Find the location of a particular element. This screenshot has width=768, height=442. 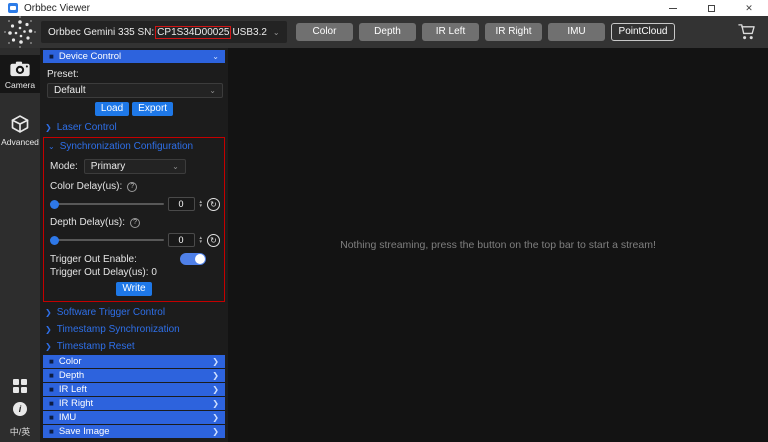

mode-row: Mode: Primary ⌄ is located at coordinates (135, 166).